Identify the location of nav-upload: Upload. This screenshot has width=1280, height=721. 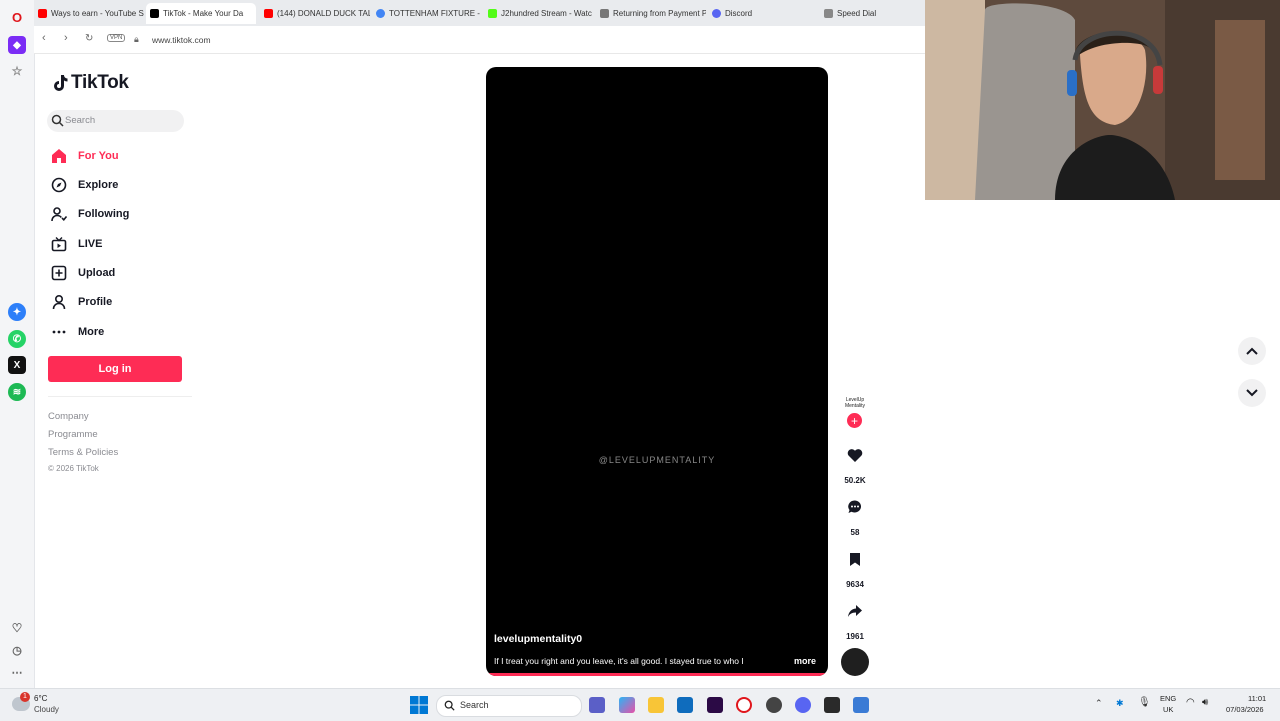
(120, 273).